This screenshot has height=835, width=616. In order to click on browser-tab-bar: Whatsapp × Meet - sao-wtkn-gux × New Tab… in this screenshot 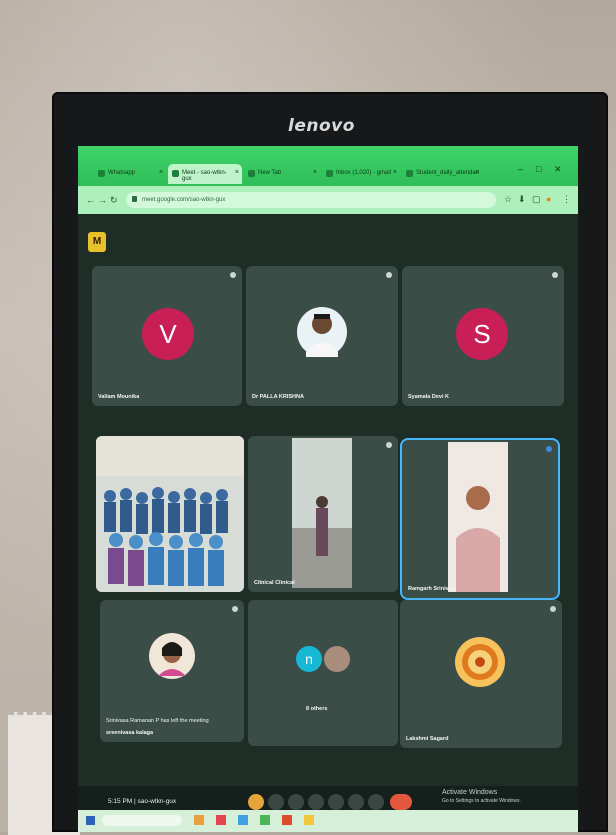, I will do `click(328, 166)`.